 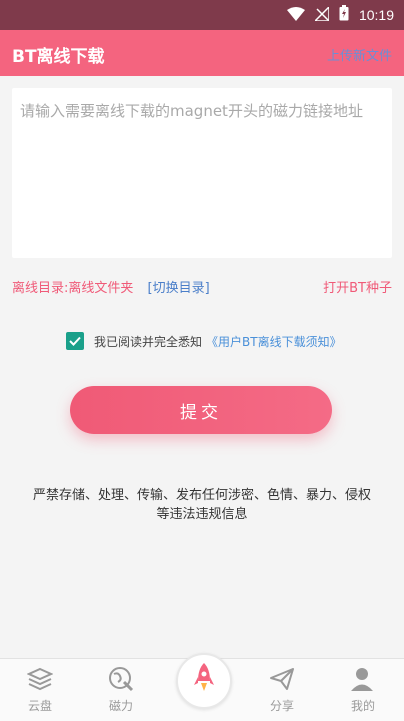 I want to click on check-icon, so click(x=75, y=341).